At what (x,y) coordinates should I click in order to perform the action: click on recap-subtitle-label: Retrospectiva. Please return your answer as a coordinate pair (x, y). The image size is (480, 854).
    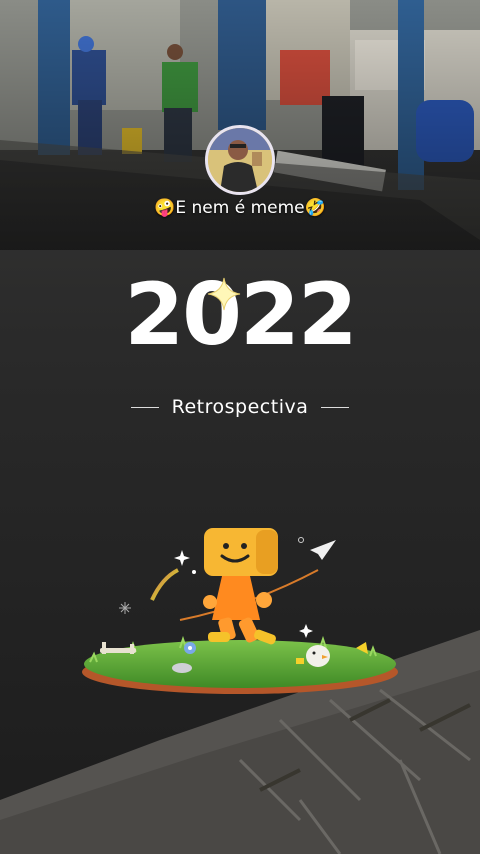
    Looking at the image, I should click on (240, 407).